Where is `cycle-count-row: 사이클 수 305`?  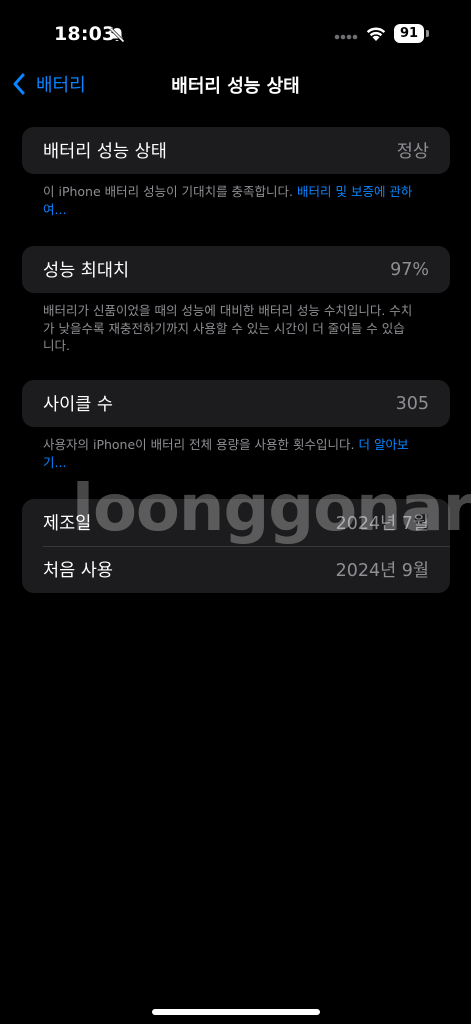 cycle-count-row: 사이클 수 305 is located at coordinates (236, 403).